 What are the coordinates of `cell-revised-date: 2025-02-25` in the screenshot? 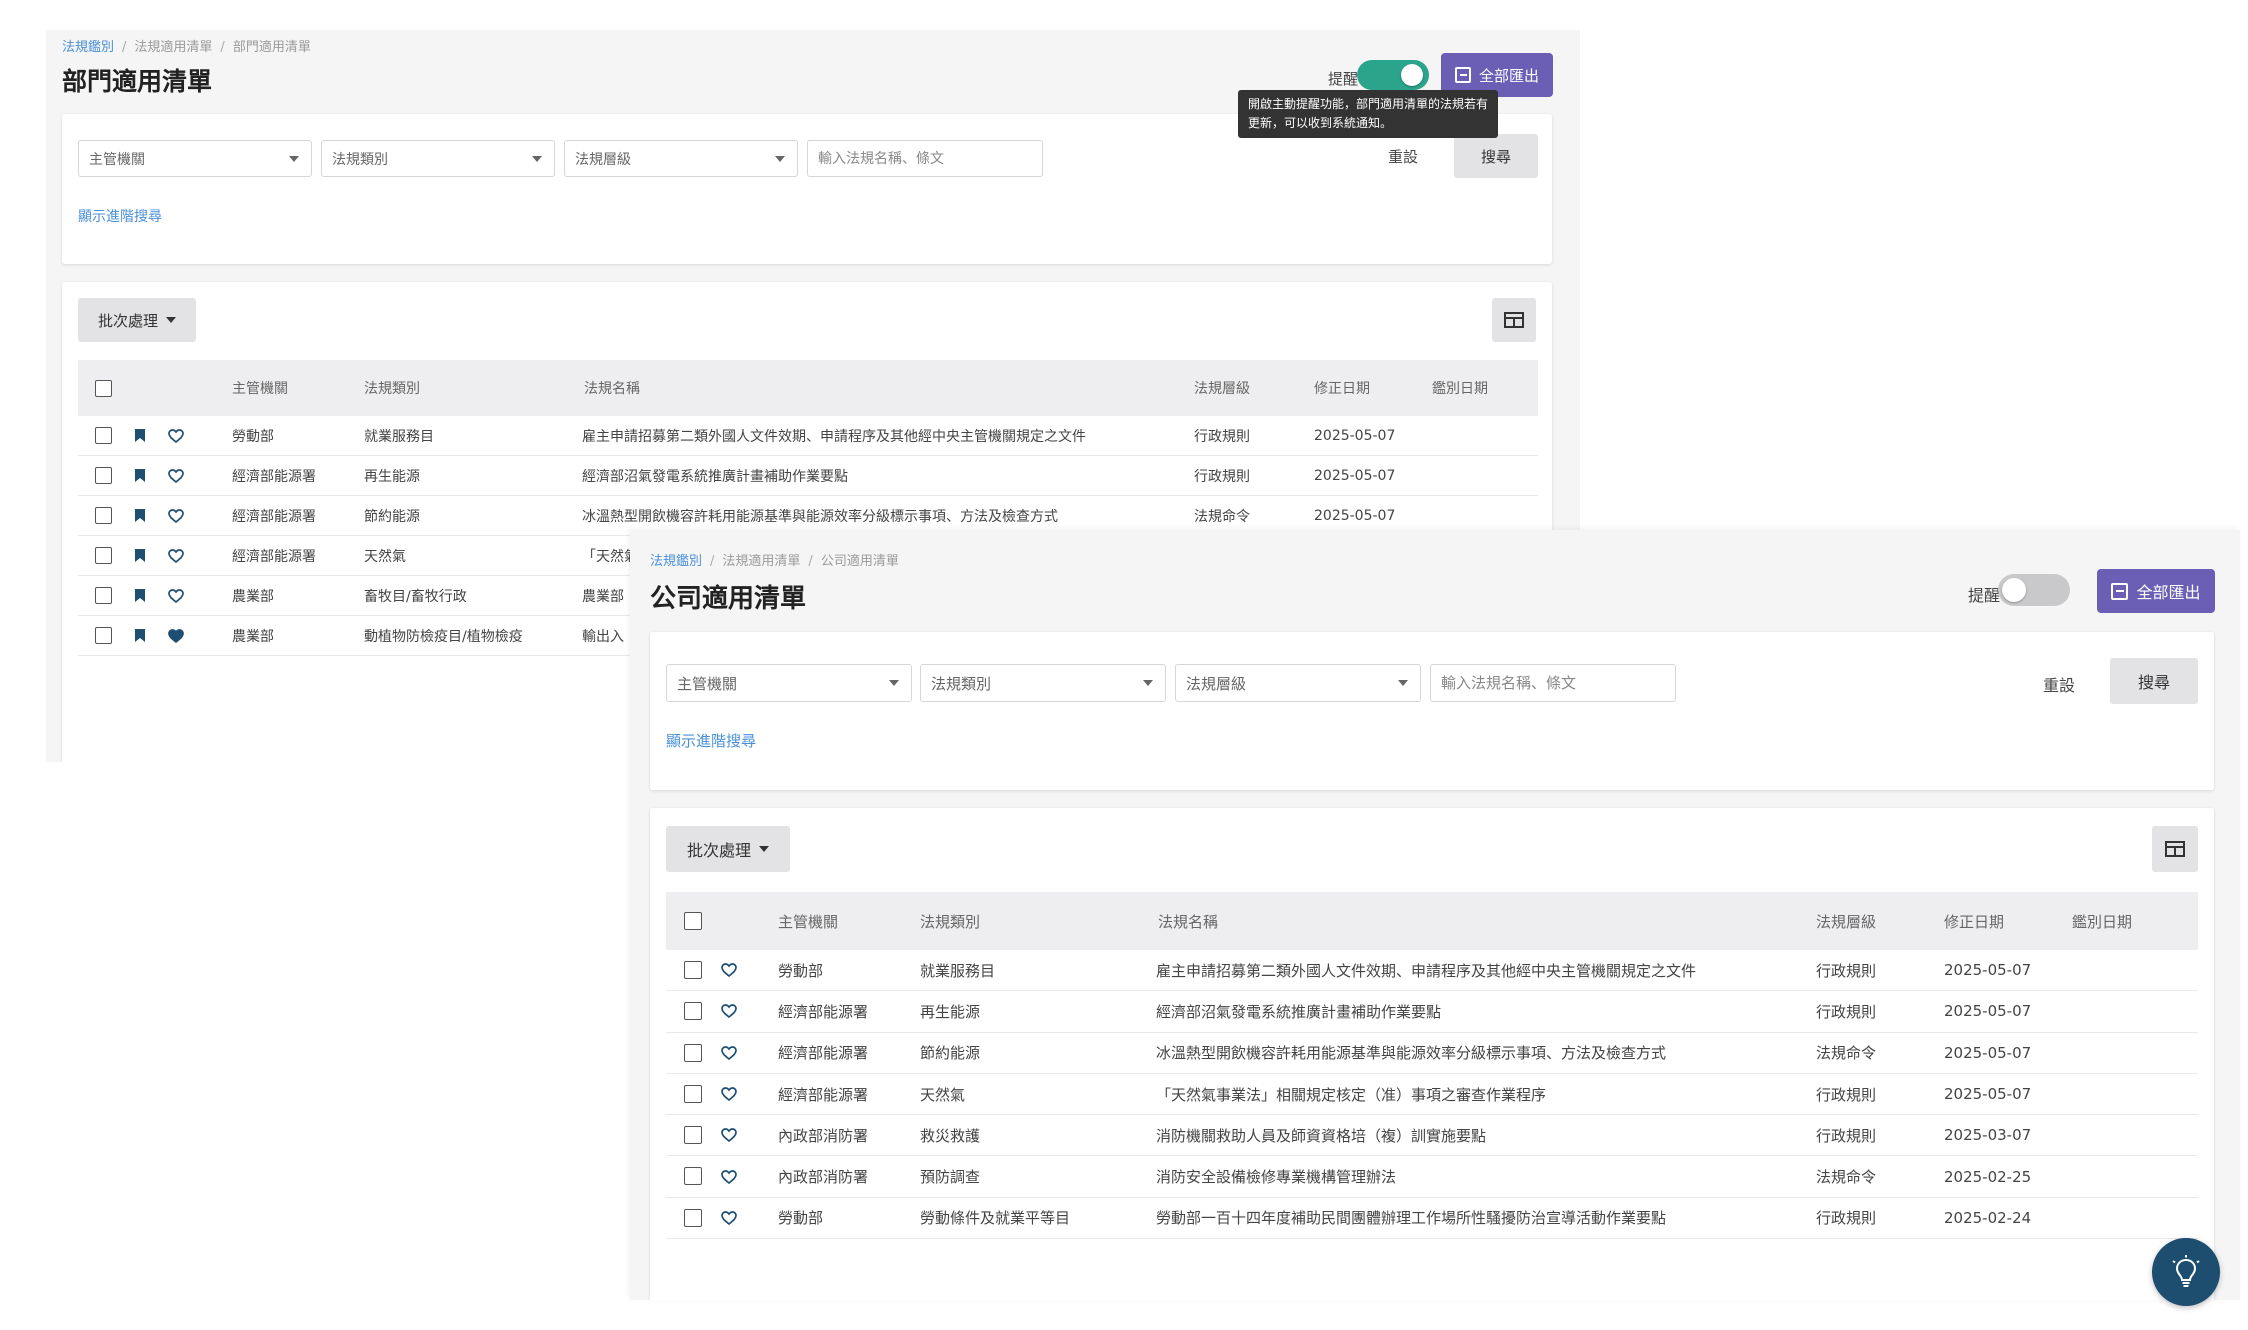 It's located at (1988, 1176).